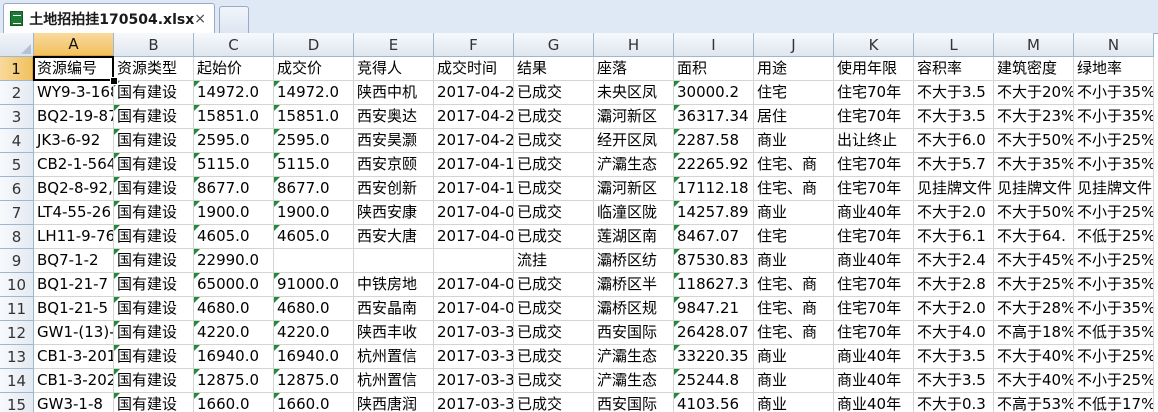 The image size is (1158, 412). I want to click on cell-g14: 已成交, so click(554, 381).